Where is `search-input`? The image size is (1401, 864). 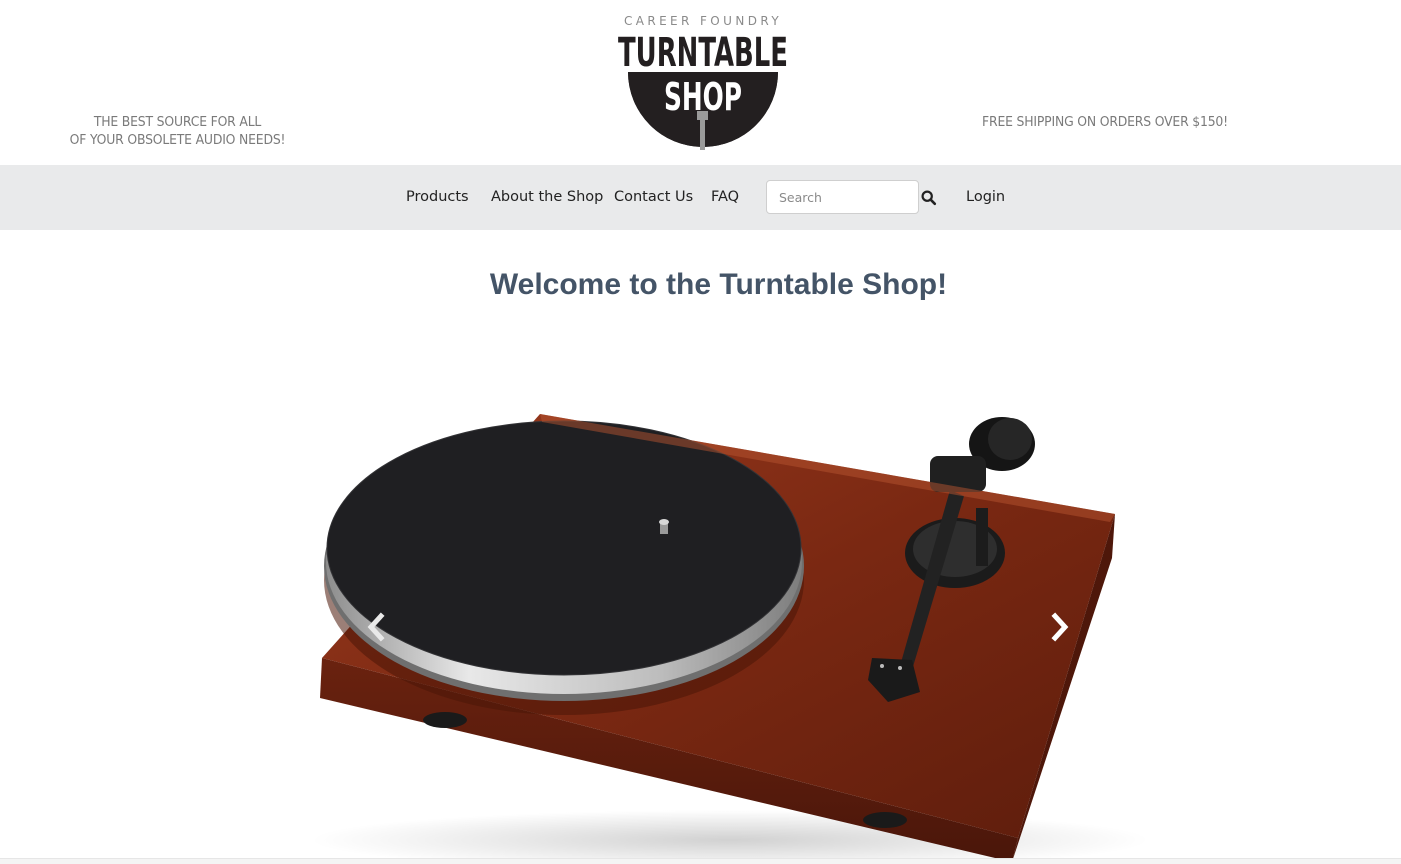
search-input is located at coordinates (842, 197).